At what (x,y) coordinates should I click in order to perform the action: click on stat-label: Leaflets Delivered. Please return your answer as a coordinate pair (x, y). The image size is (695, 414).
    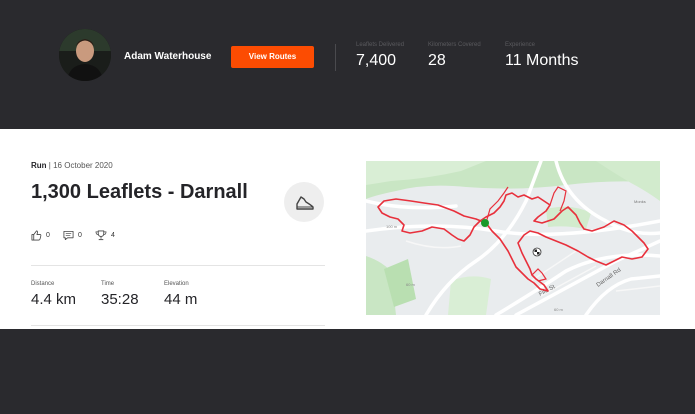
    Looking at the image, I should click on (380, 45).